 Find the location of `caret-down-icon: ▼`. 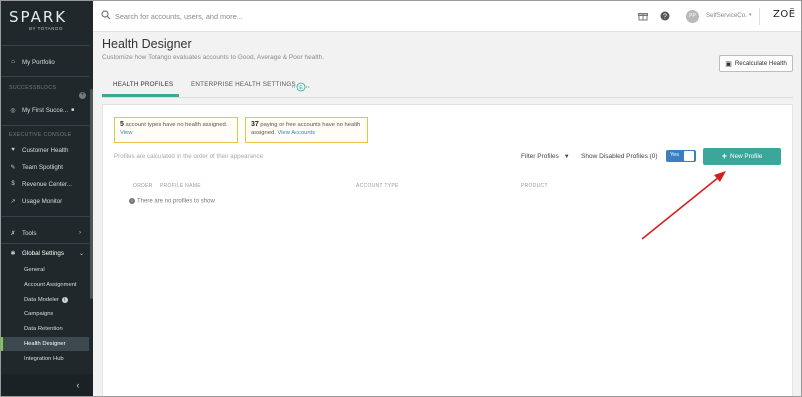

caret-down-icon: ▼ is located at coordinates (566, 157).